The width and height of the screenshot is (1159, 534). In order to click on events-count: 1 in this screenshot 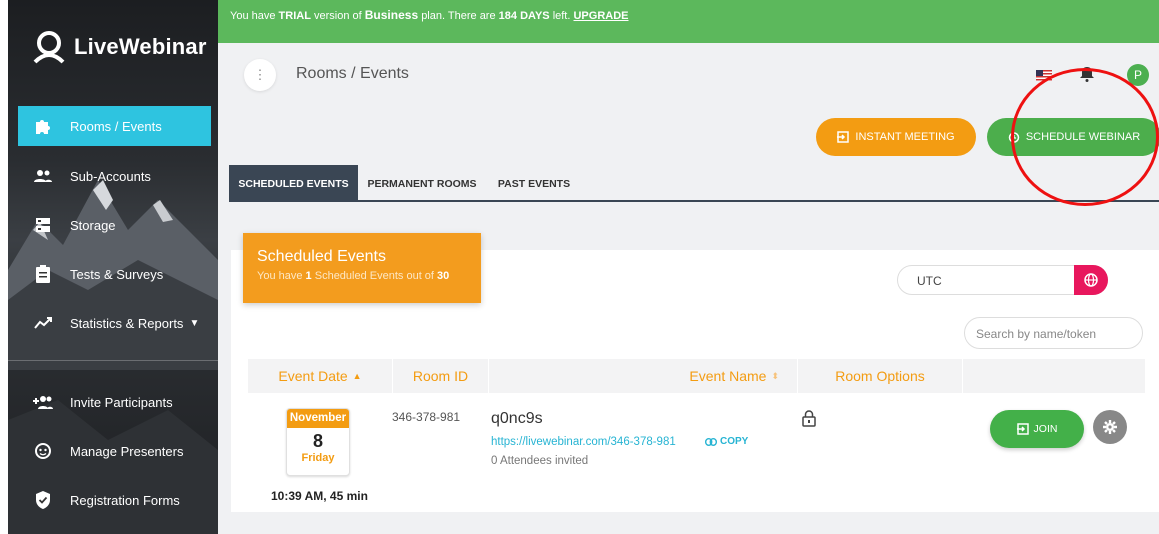, I will do `click(308, 276)`.